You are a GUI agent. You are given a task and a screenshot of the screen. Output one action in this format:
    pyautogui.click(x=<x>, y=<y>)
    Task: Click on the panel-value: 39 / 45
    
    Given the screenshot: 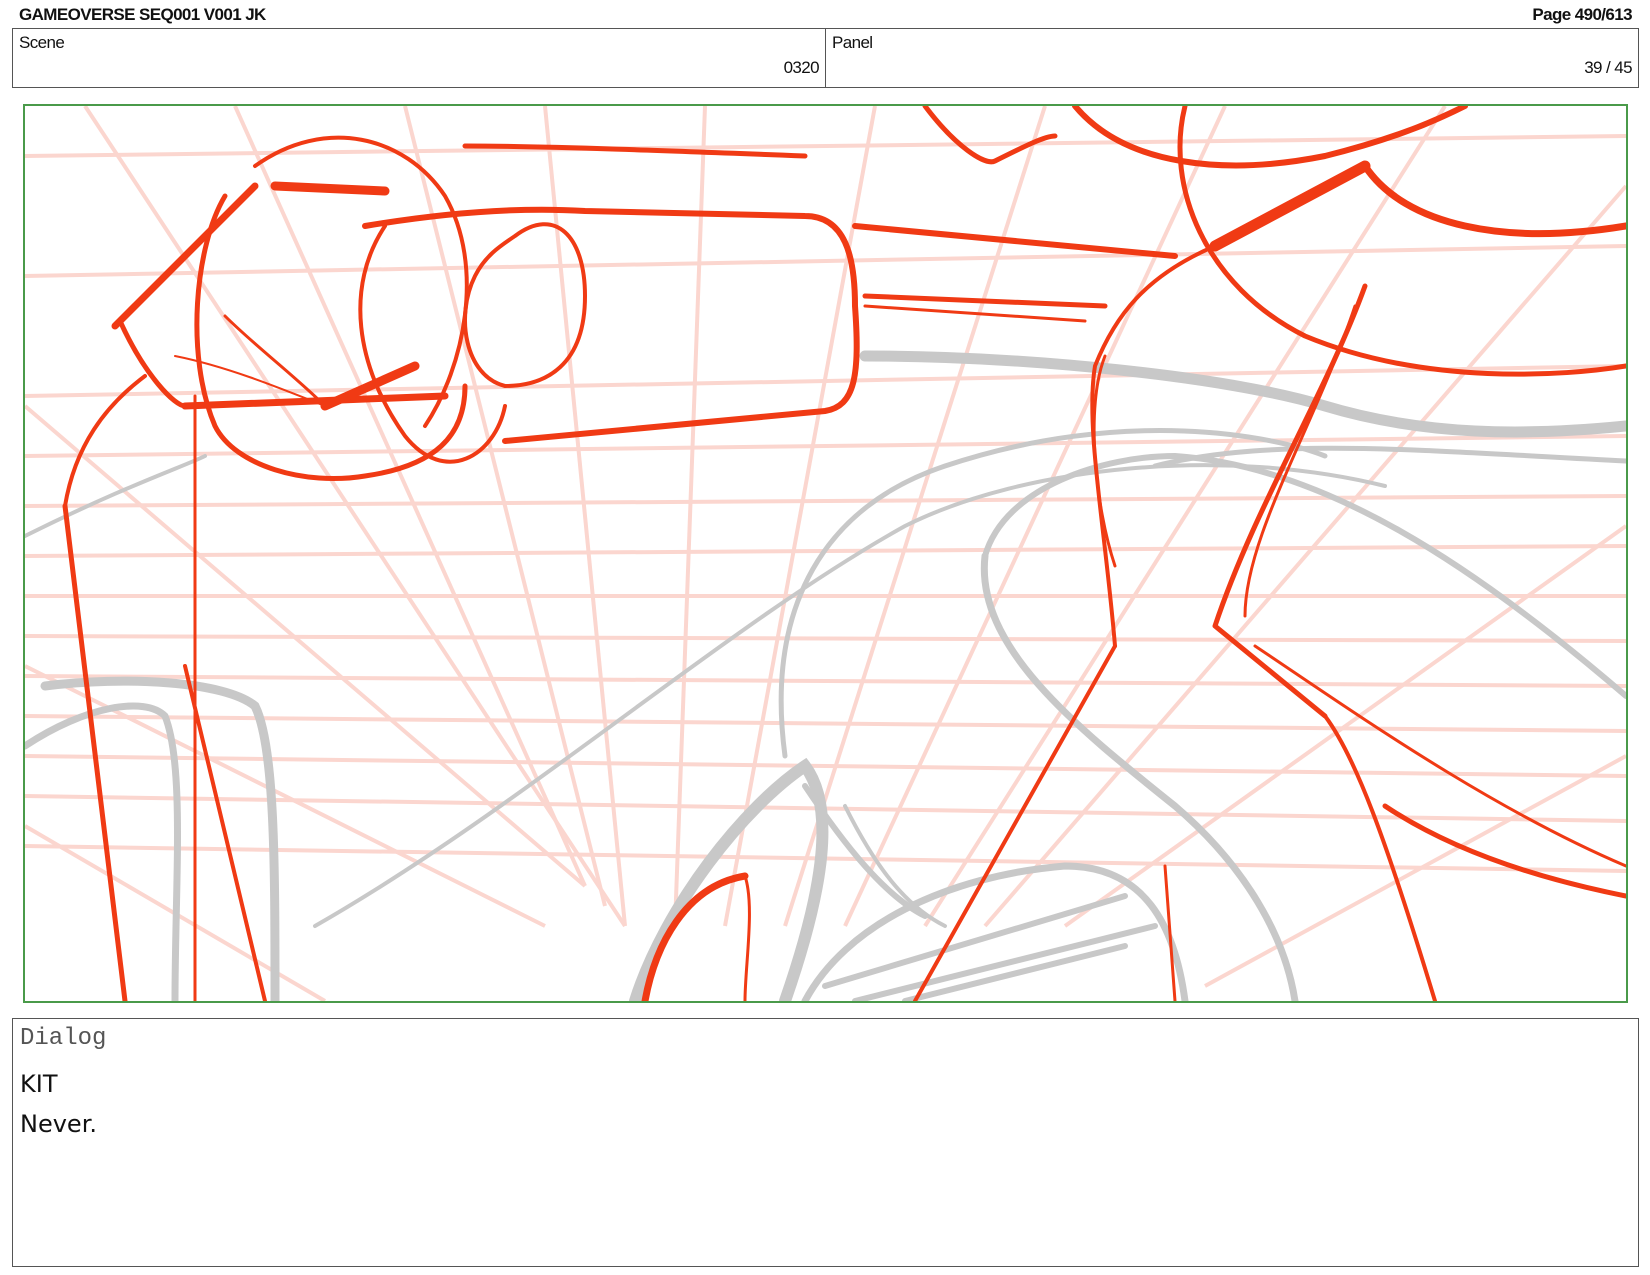 What is the action you would take?
    pyautogui.click(x=1608, y=67)
    